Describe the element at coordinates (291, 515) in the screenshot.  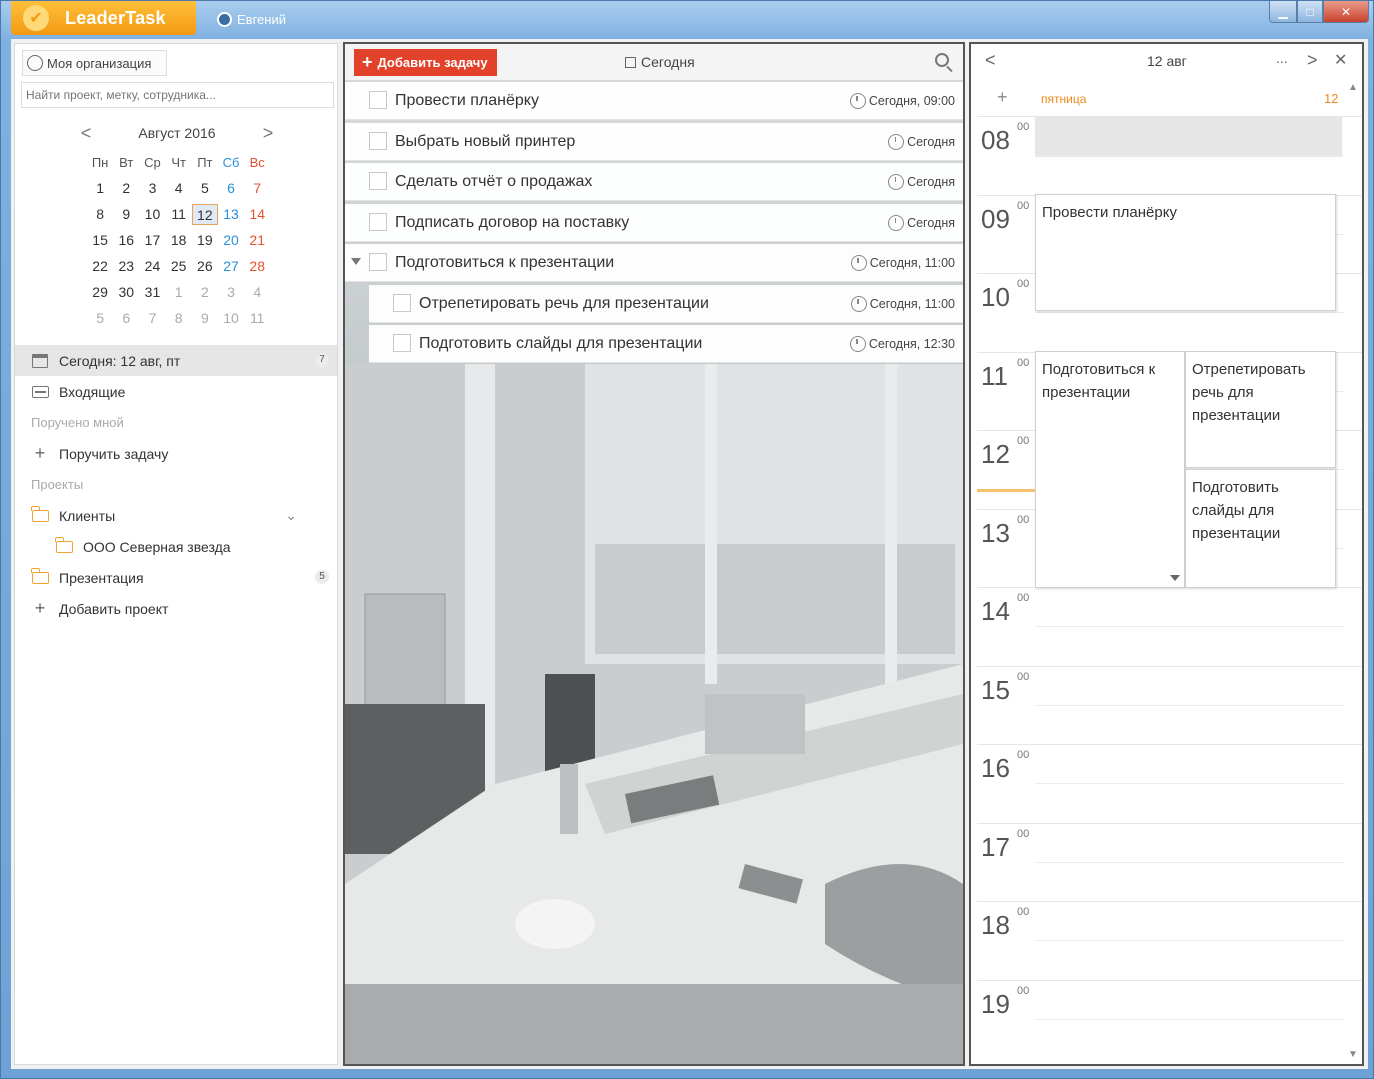
I see `chevron-down-icon: ⌄` at that location.